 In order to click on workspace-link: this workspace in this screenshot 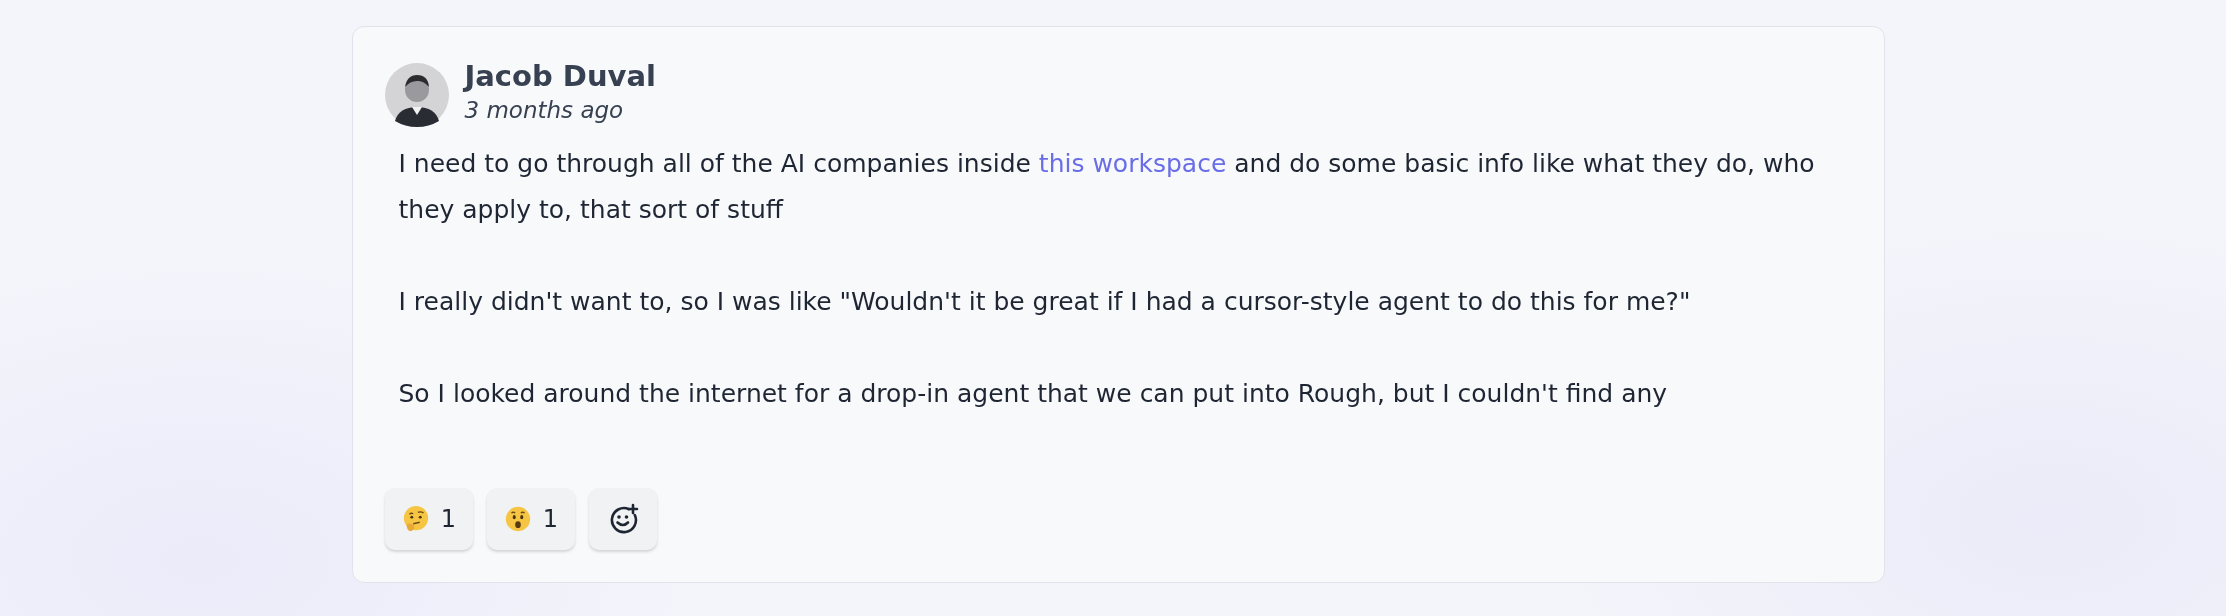, I will do `click(1132, 163)`.